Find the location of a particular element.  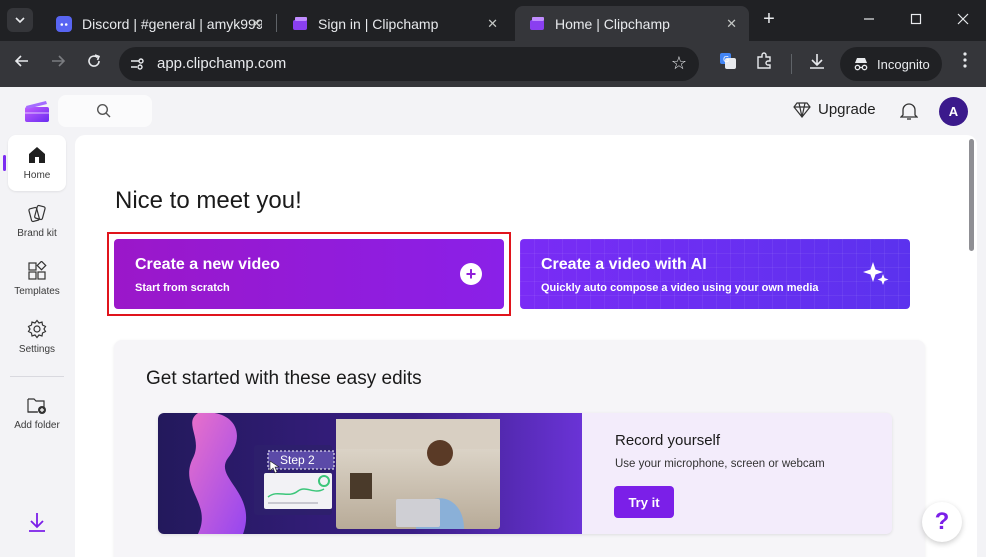

minimize-button is located at coordinates (869, 20).